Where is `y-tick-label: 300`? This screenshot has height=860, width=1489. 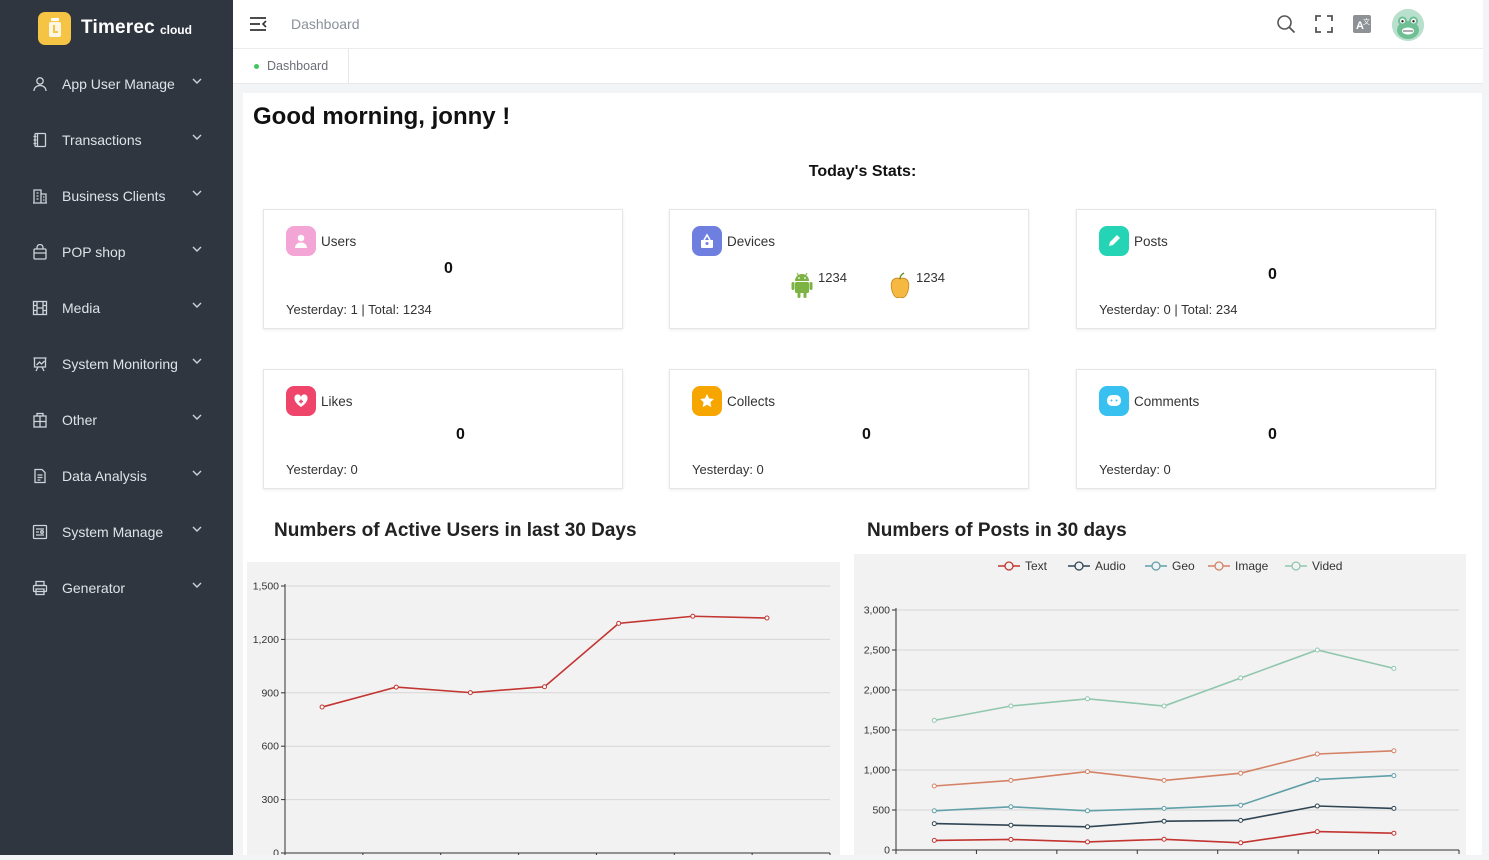
y-tick-label: 300 is located at coordinates (270, 800).